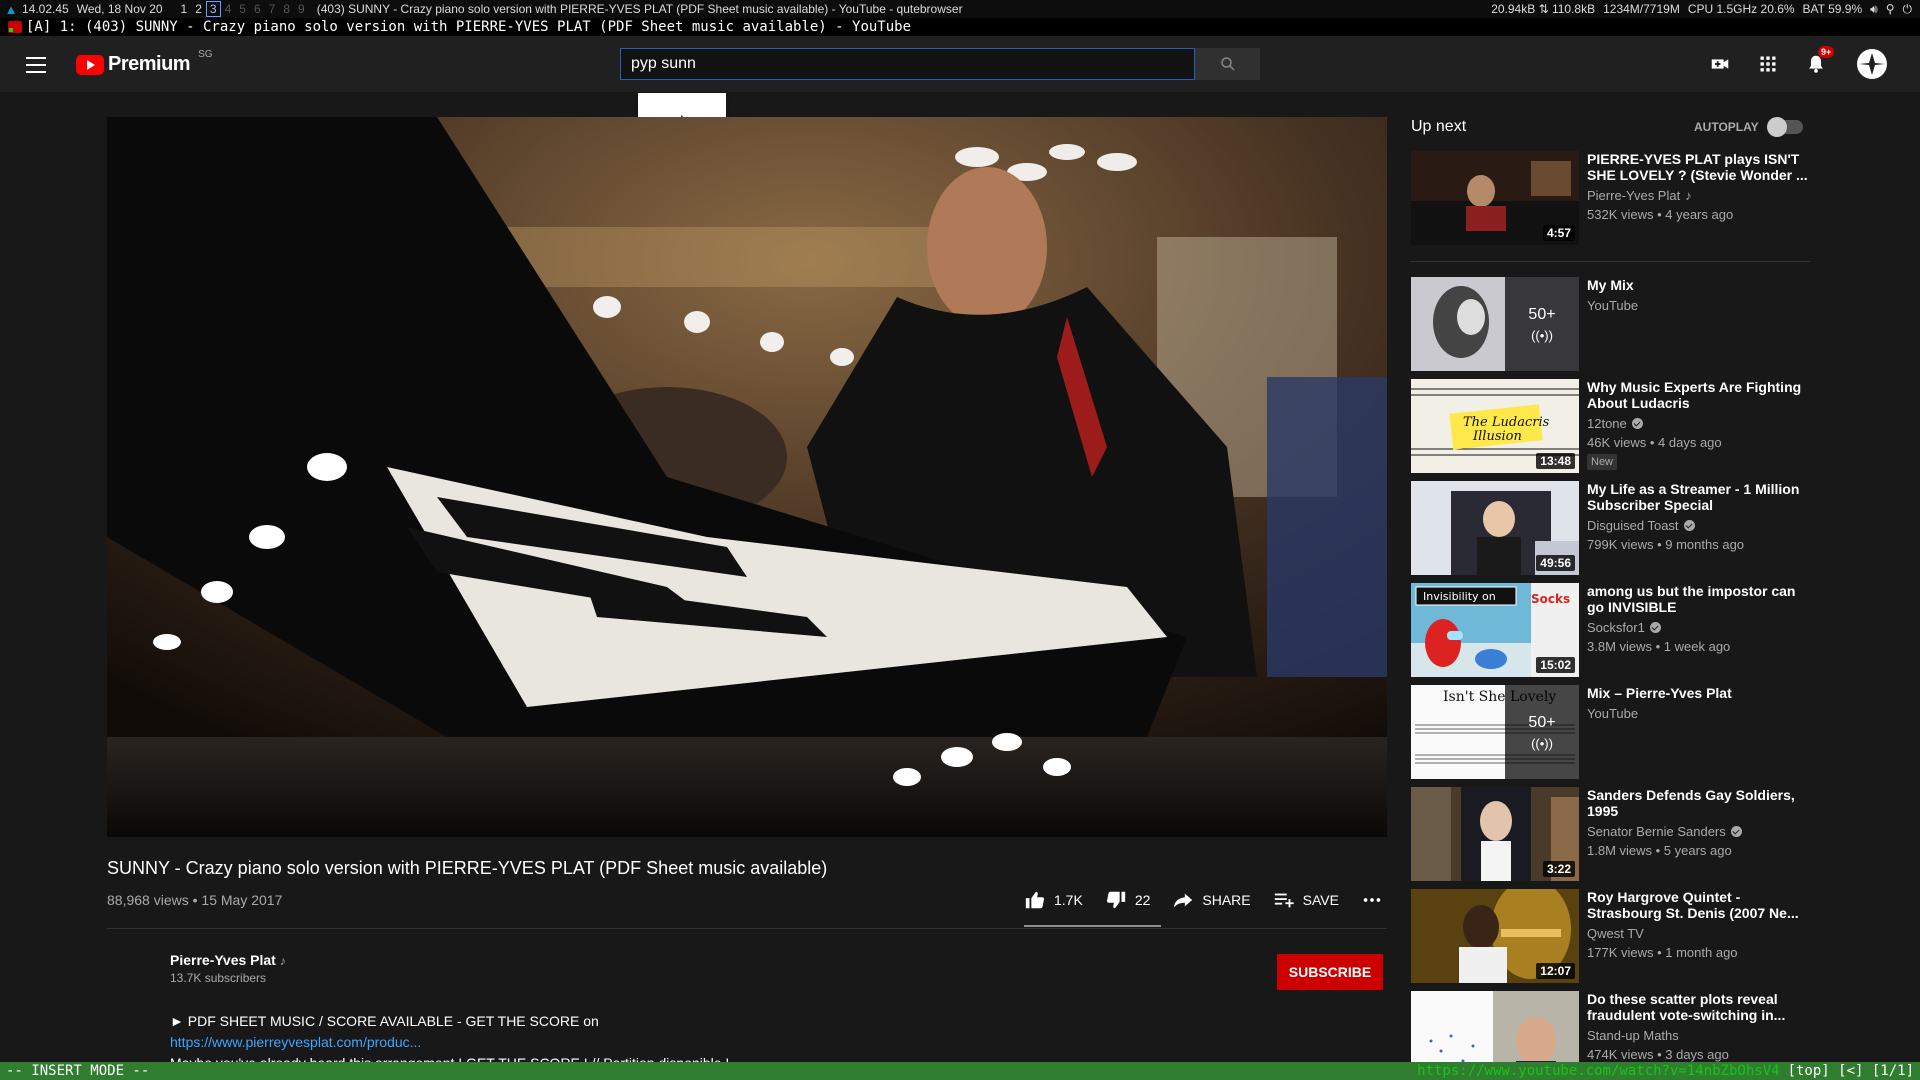  Describe the element at coordinates (184, 9) in the screenshot. I see `workspace-1: 1` at that location.